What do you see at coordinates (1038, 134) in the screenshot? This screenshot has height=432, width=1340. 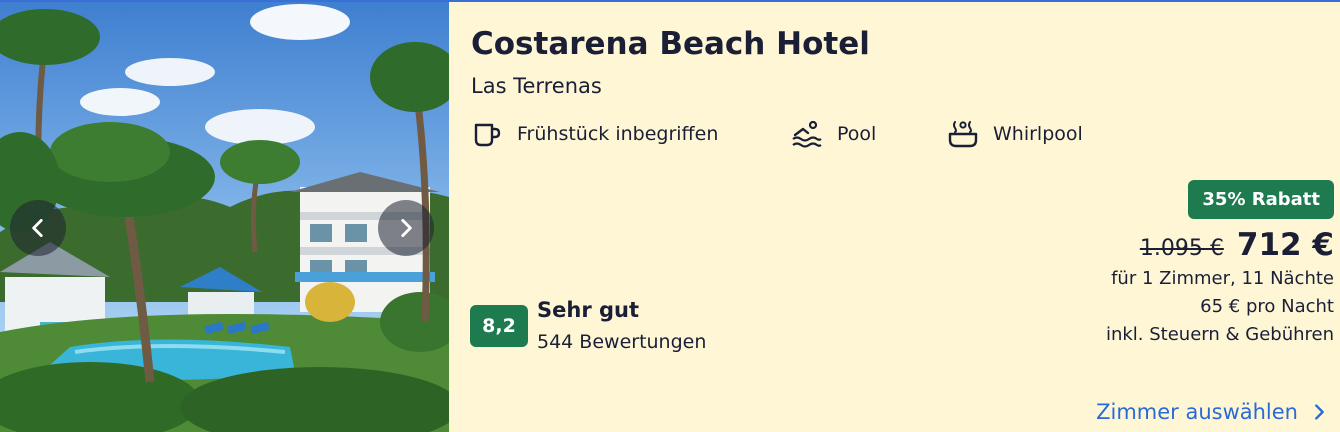 I see `amenity-label: Whirlpool` at bounding box center [1038, 134].